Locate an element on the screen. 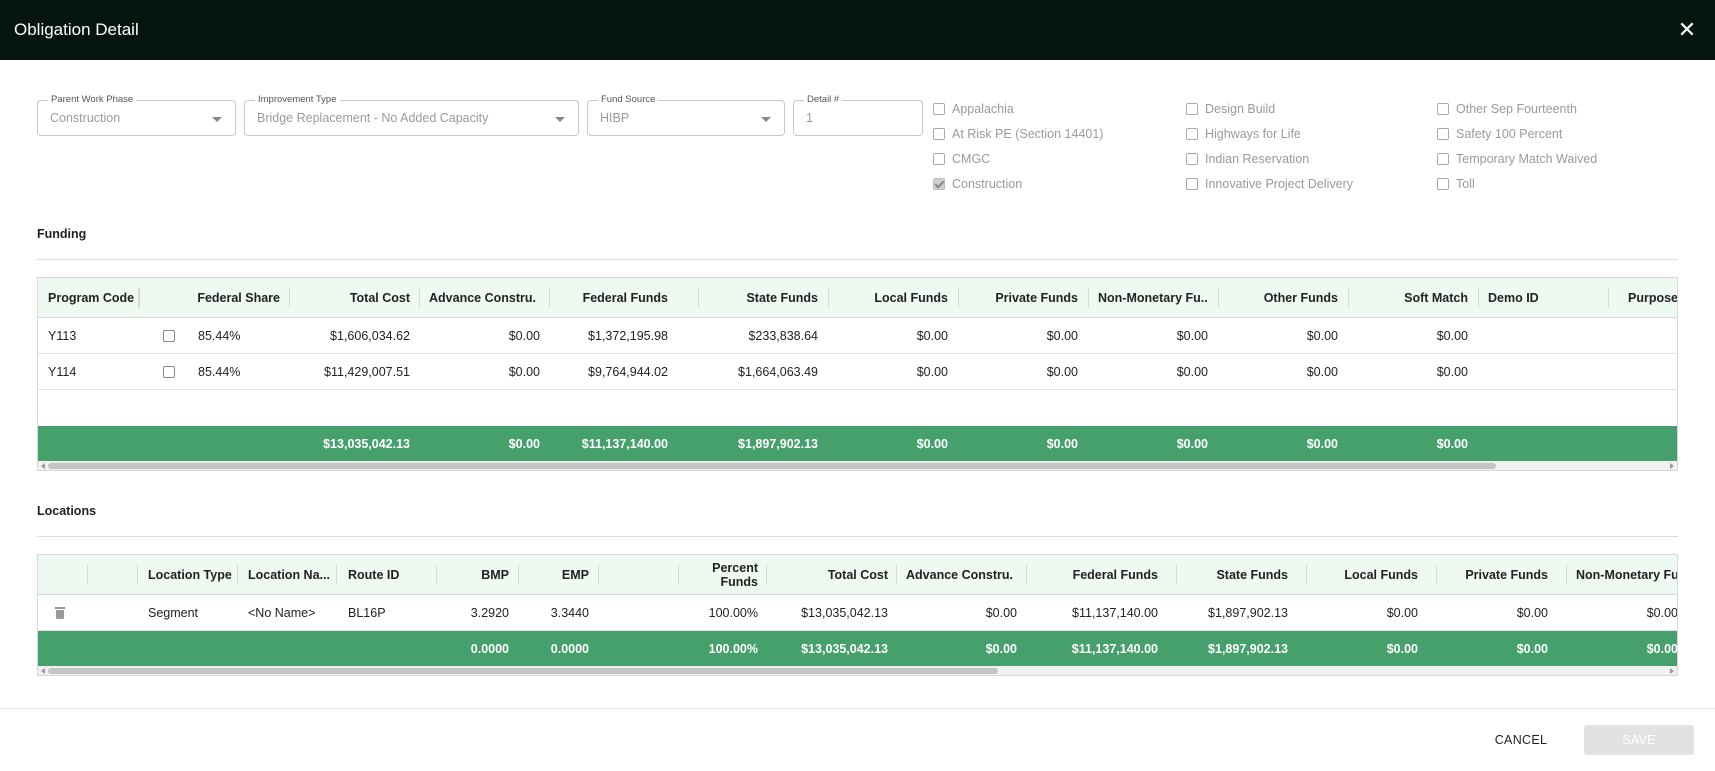 Image resolution: width=1715 pixels, height=771 pixels. locations-horizontal-scrollbar is located at coordinates (857, 670).